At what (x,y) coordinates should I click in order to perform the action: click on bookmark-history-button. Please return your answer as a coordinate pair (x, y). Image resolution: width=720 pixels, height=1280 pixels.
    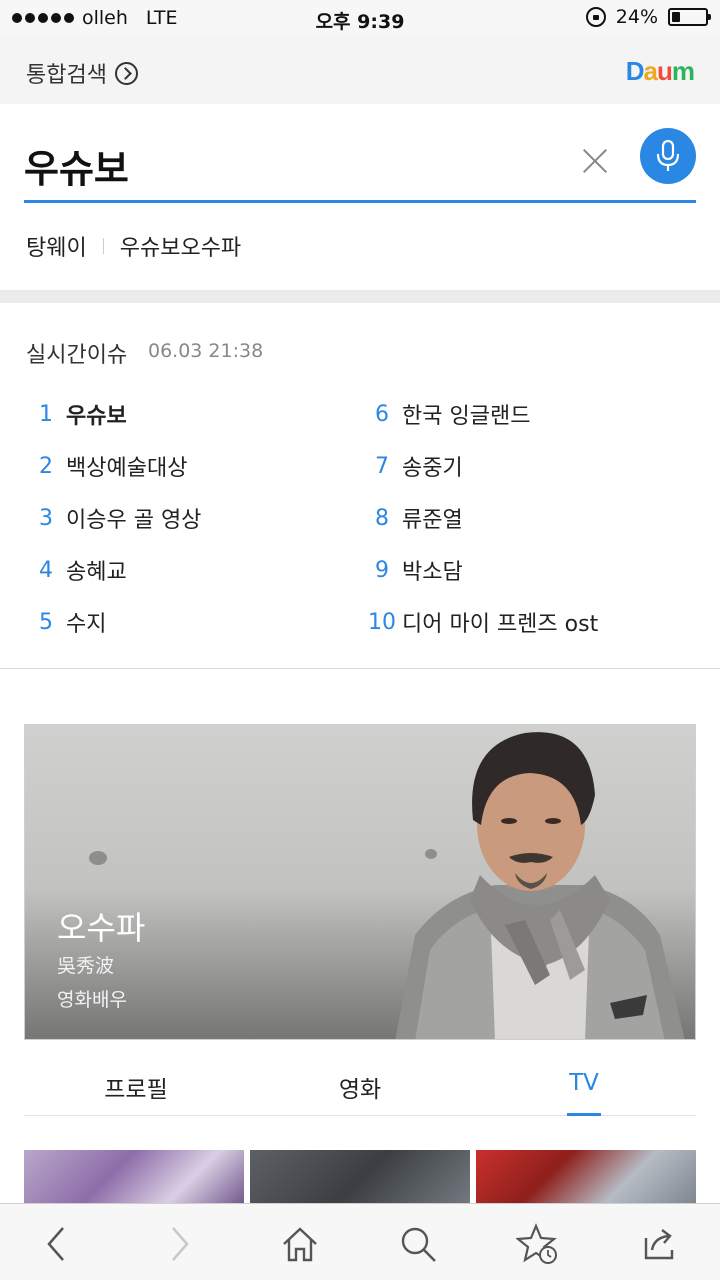
    Looking at the image, I should click on (538, 1244).